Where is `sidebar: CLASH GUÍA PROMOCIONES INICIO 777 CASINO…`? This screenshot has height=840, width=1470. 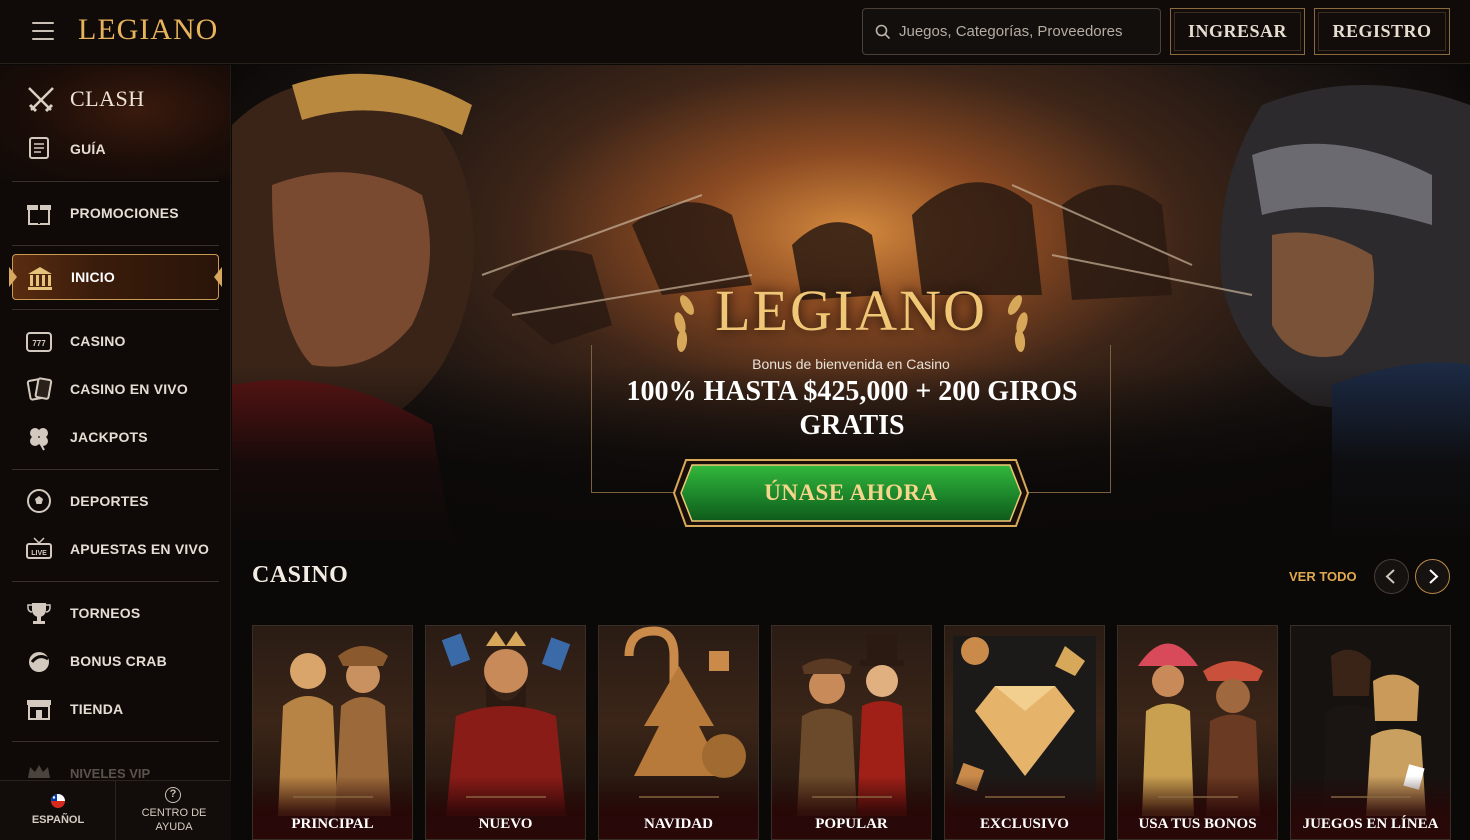
sidebar: CLASH GUÍA PROMOCIONES INICIO 777 CASINO… is located at coordinates (115, 452).